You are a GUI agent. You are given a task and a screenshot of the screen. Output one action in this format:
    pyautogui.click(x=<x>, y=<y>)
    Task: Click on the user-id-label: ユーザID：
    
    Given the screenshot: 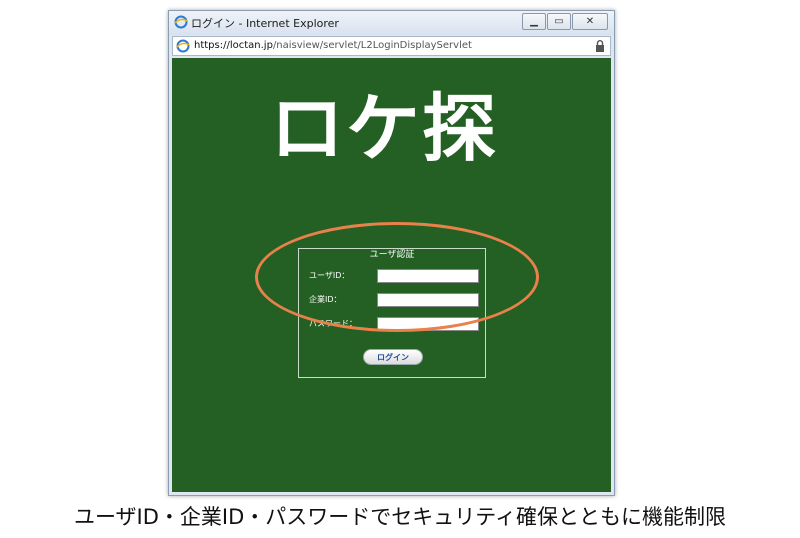 What is the action you would take?
    pyautogui.click(x=329, y=275)
    